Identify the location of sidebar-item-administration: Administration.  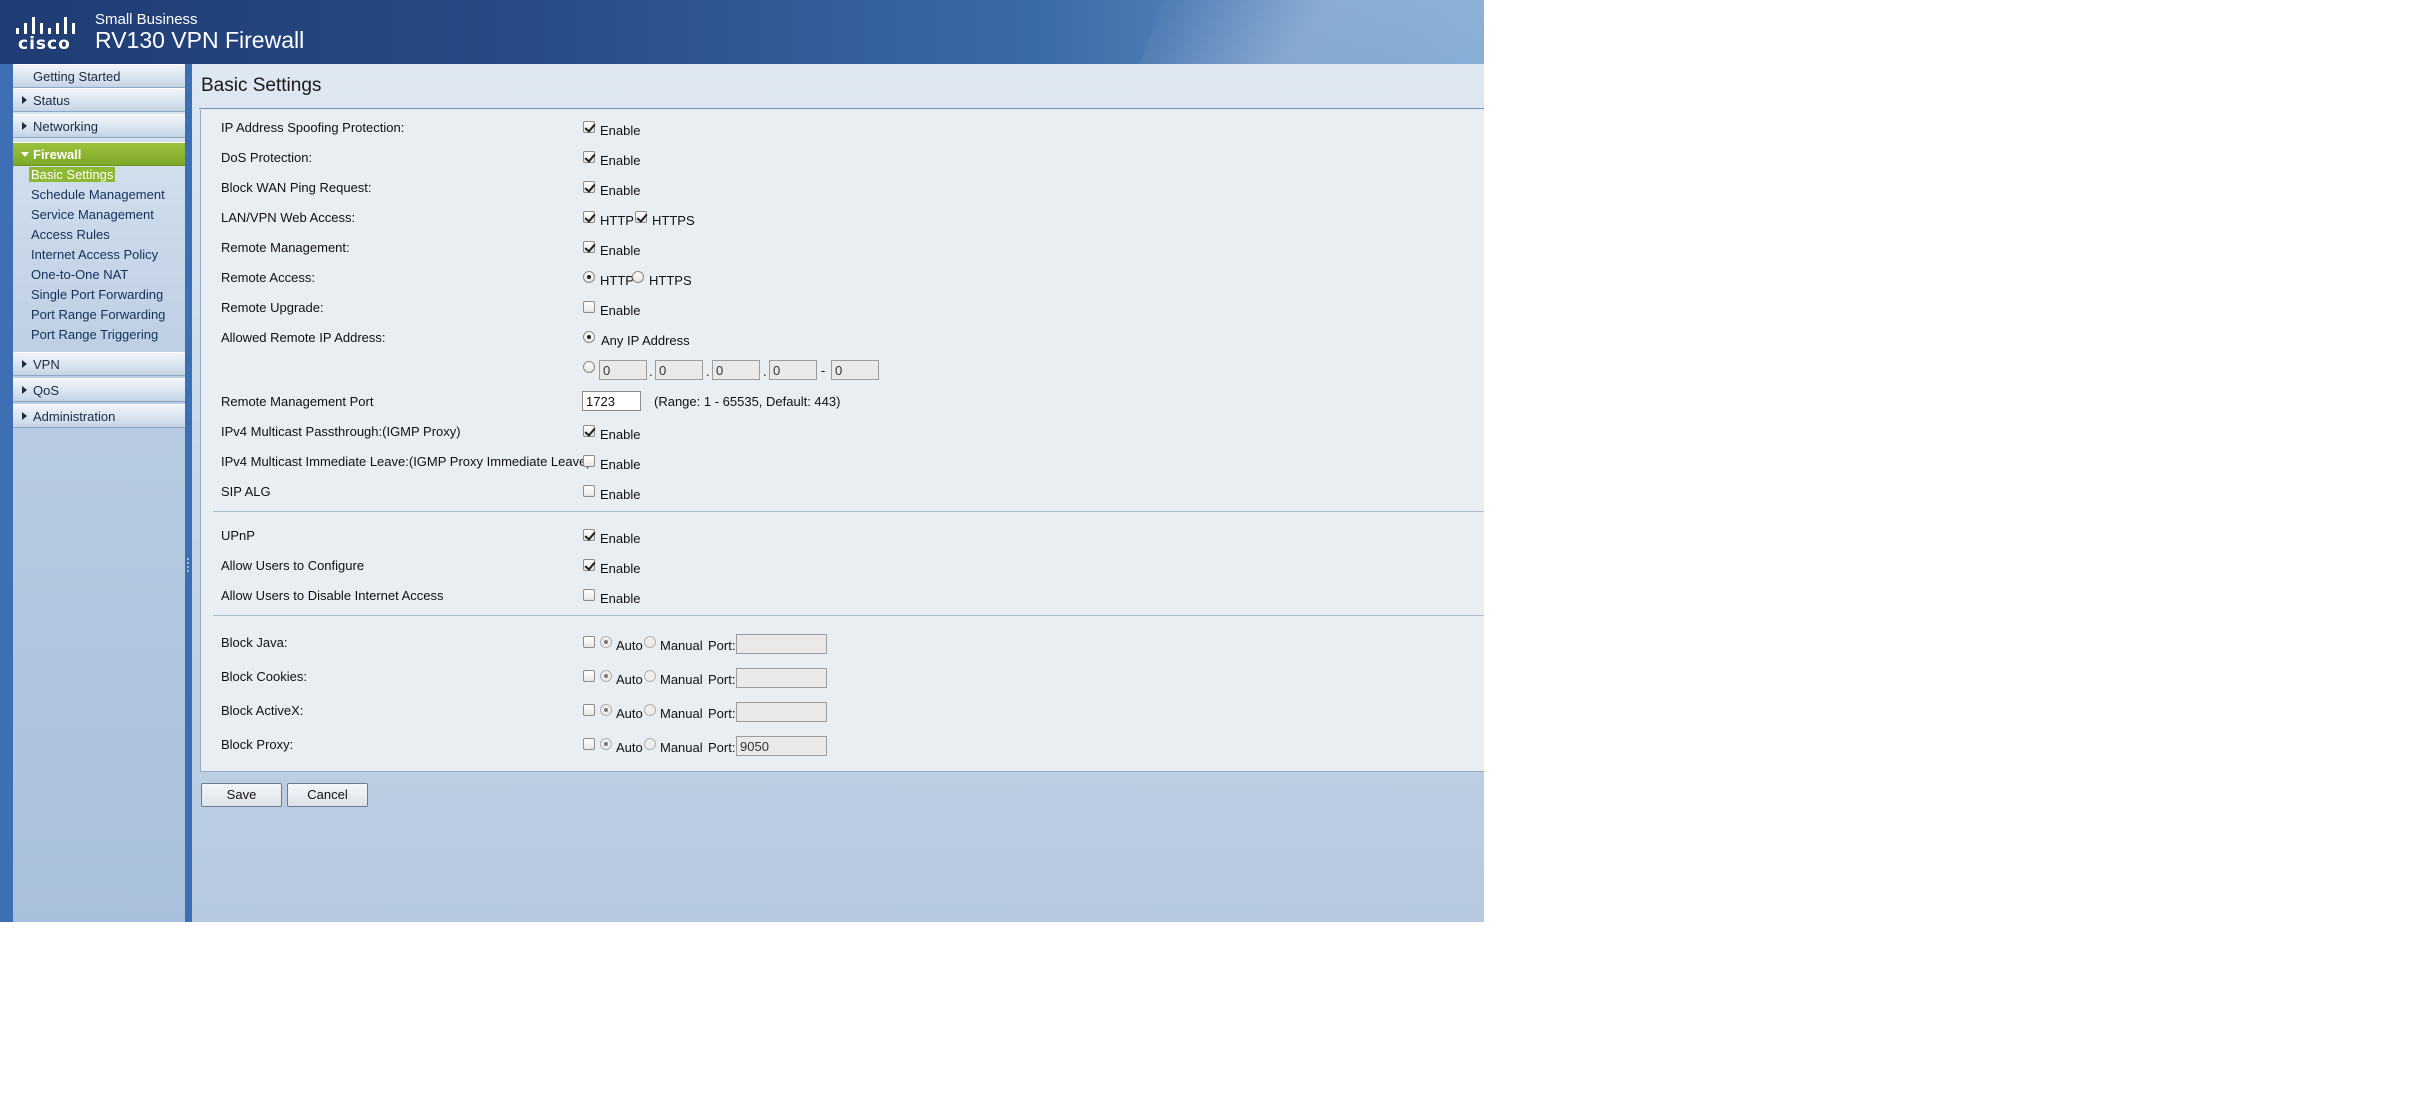
(99, 416).